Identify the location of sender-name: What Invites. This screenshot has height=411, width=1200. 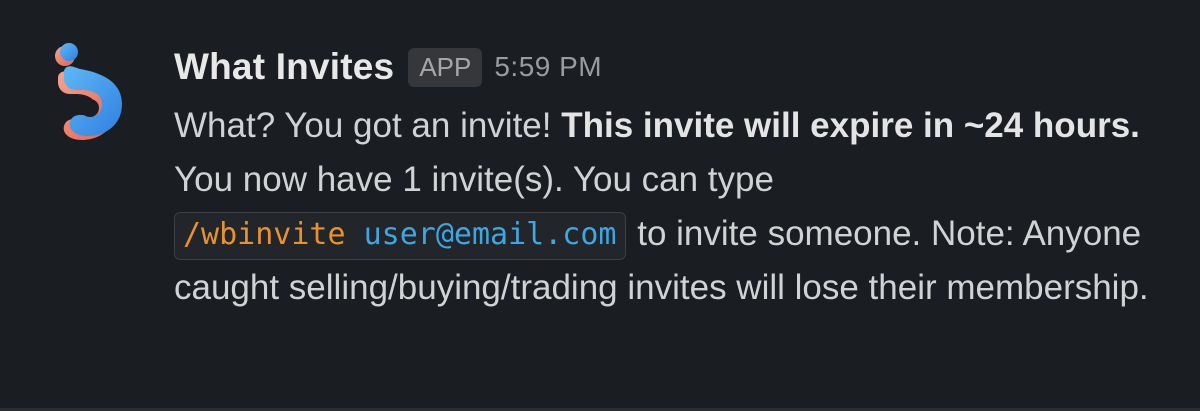
(284, 67).